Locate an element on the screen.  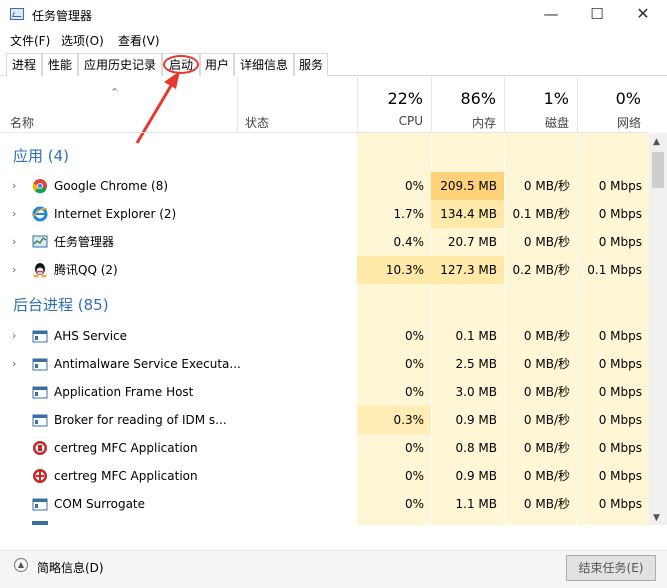
list-bottom-gap is located at coordinates (324, 537).